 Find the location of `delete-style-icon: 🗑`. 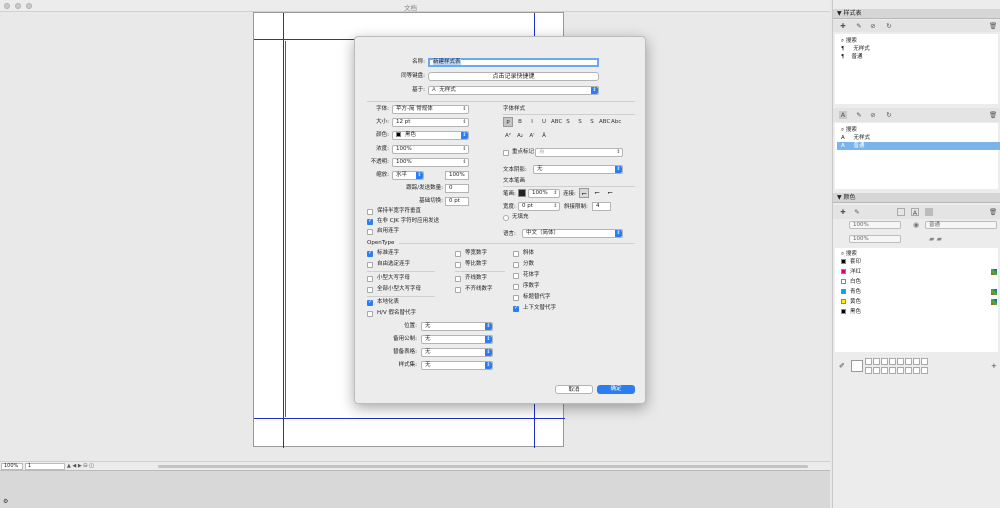

delete-style-icon: 🗑 is located at coordinates (993, 26).